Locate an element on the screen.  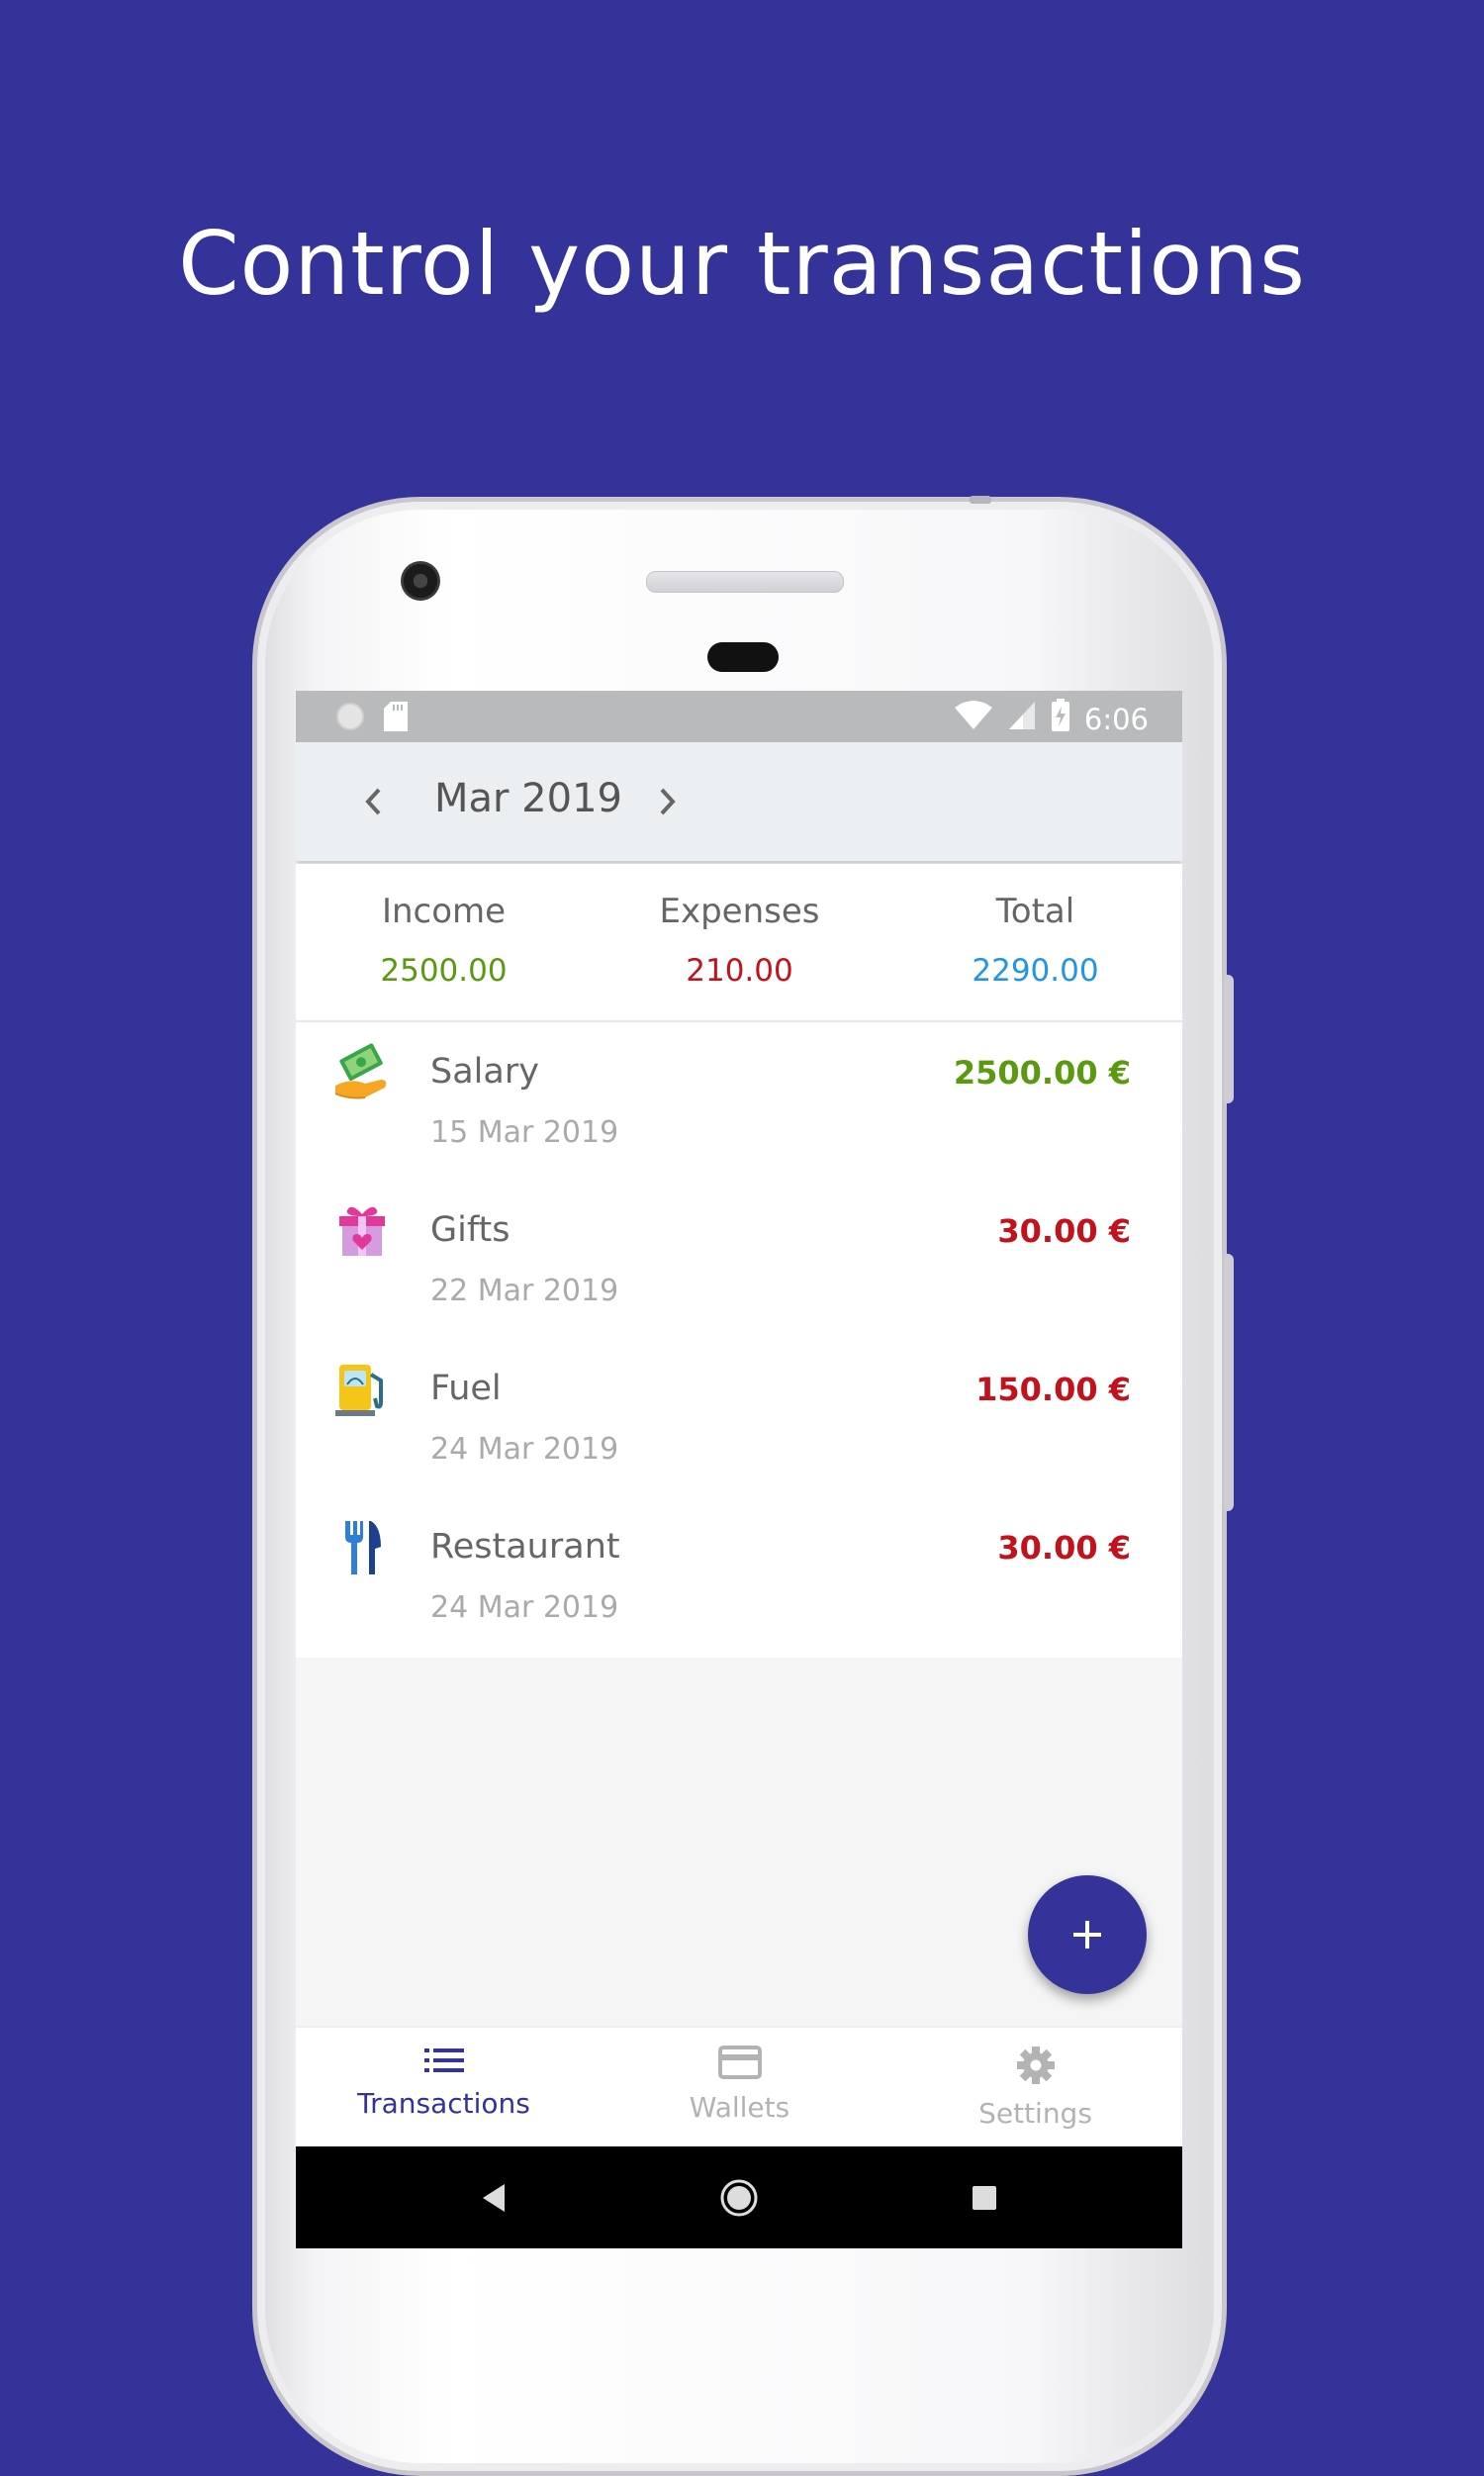
back-button is located at coordinates (493, 2198).